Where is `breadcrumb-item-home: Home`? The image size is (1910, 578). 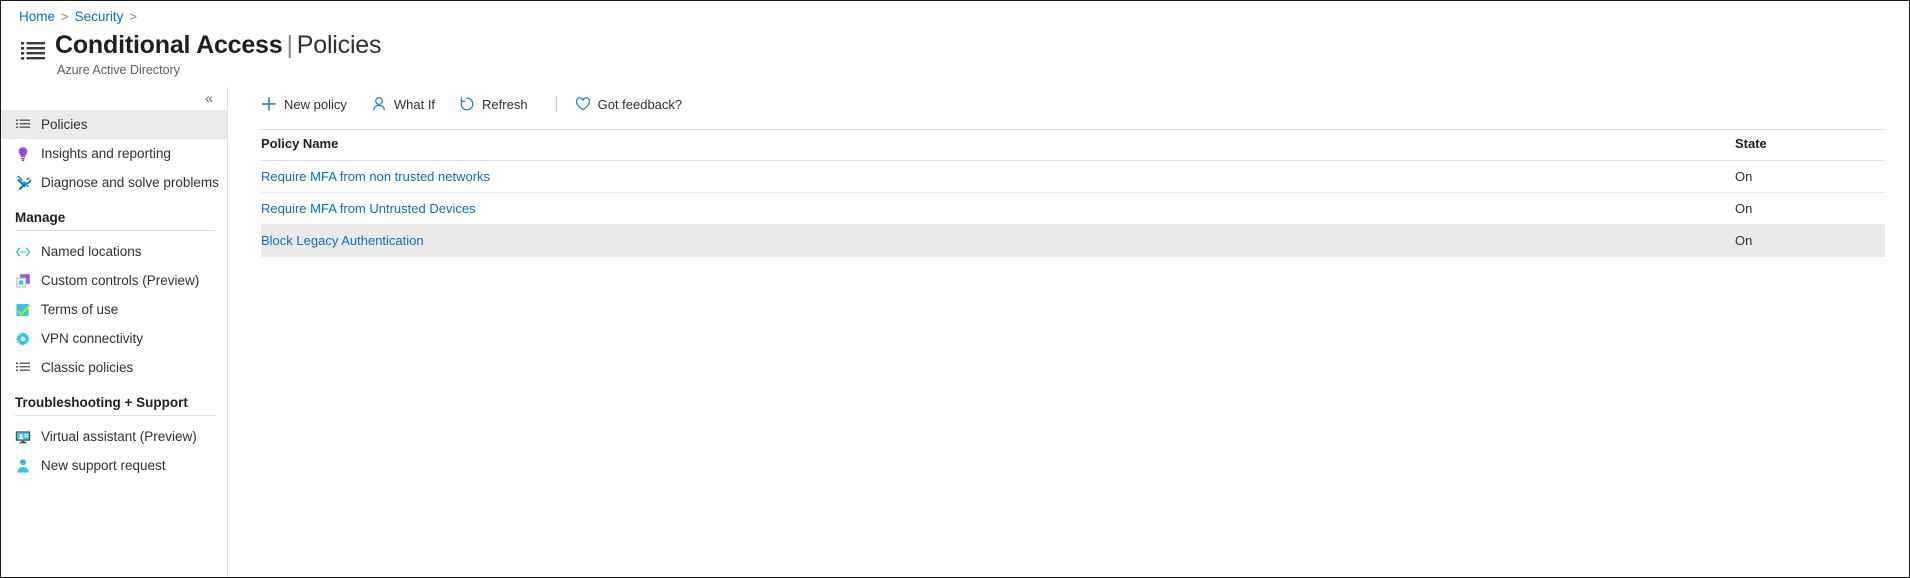
breadcrumb-item-home: Home is located at coordinates (37, 16).